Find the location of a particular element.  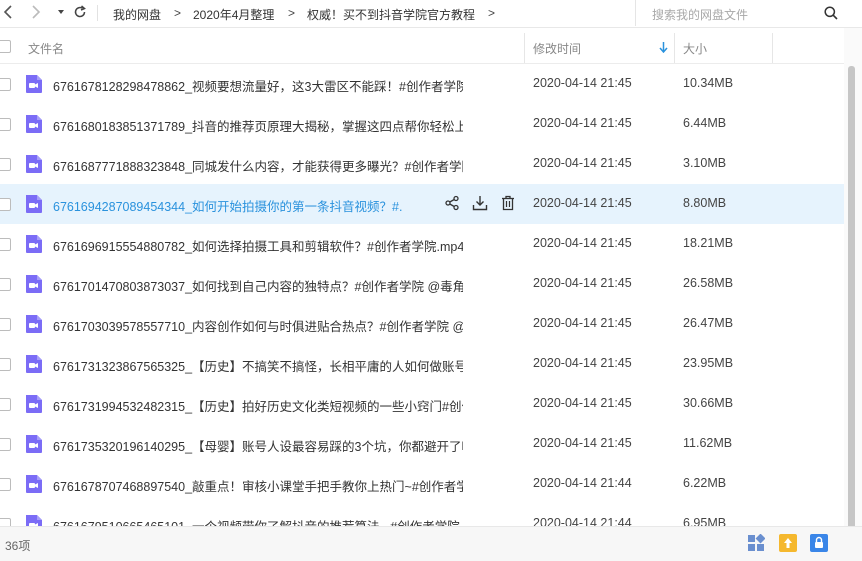

lock-icon is located at coordinates (819, 543).